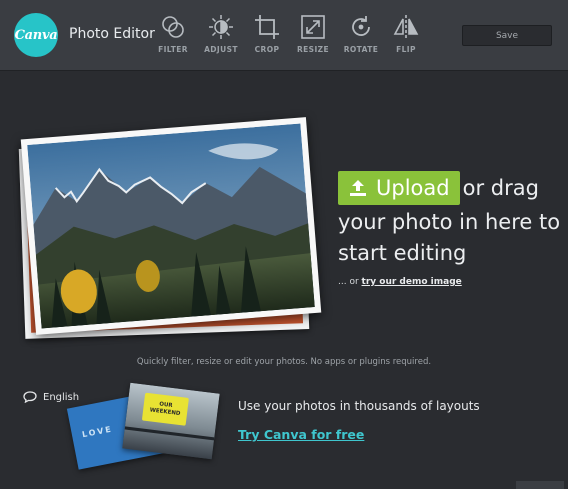  I want to click on rotate-tool-button: ROTATE, so click(361, 36).